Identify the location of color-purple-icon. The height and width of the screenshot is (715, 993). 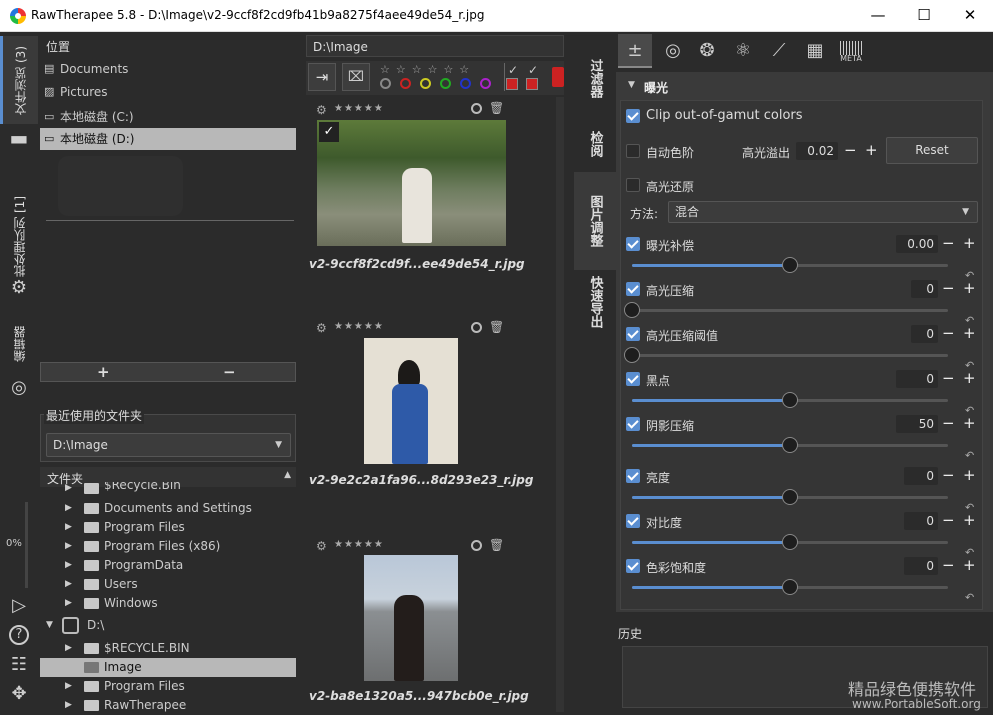
(485, 83).